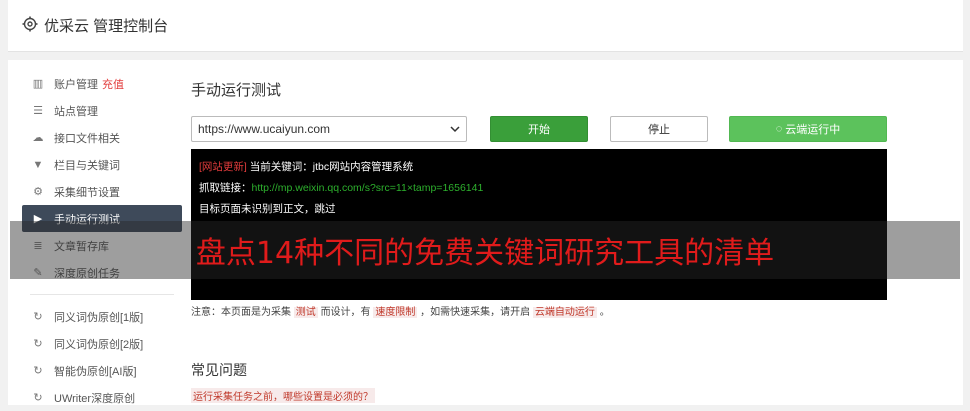 This screenshot has height=411, width=970. Describe the element at coordinates (106, 26) in the screenshot. I see `app-title: 优采云 管理控制台` at that location.